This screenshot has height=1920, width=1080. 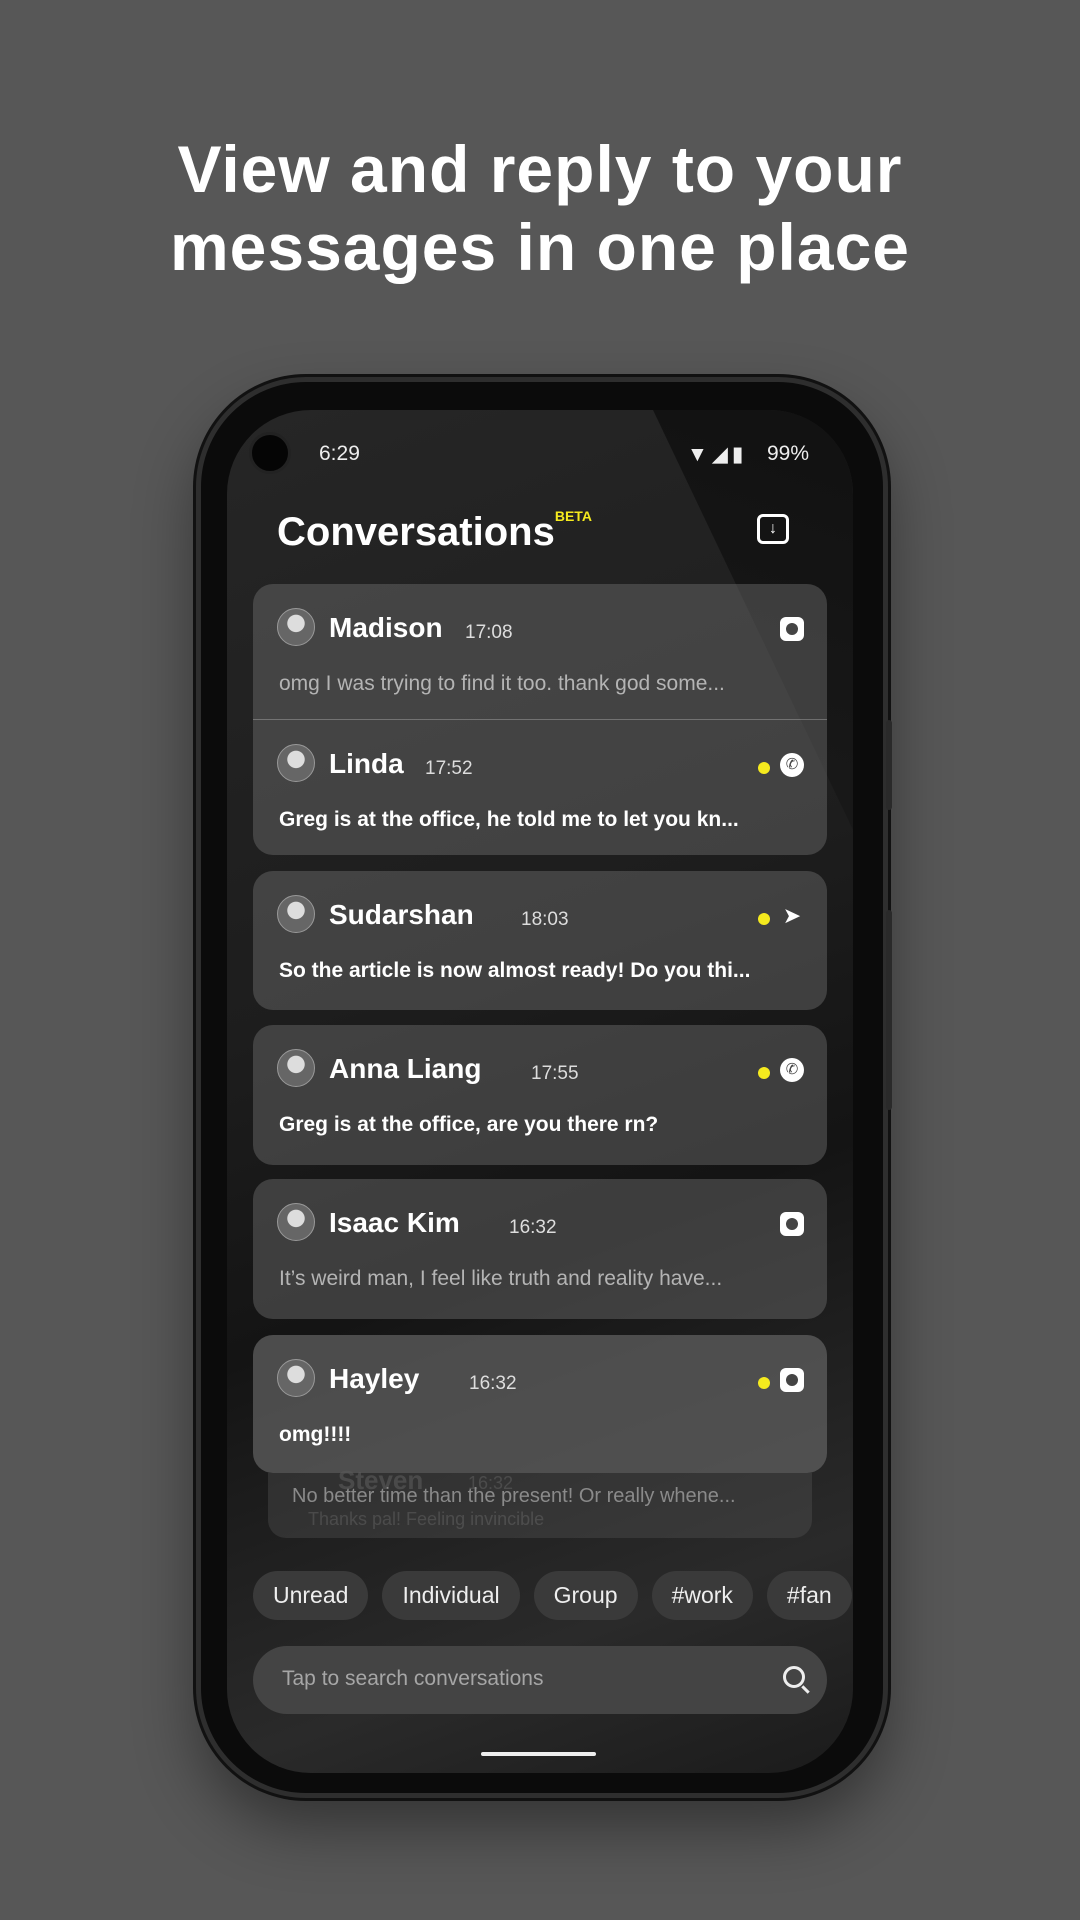 I want to click on beta-badge: BETA, so click(x=573, y=516).